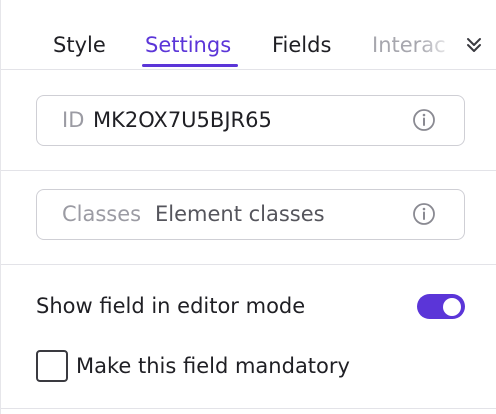  Describe the element at coordinates (190, 65) in the screenshot. I see `active-tab-indicator` at that location.